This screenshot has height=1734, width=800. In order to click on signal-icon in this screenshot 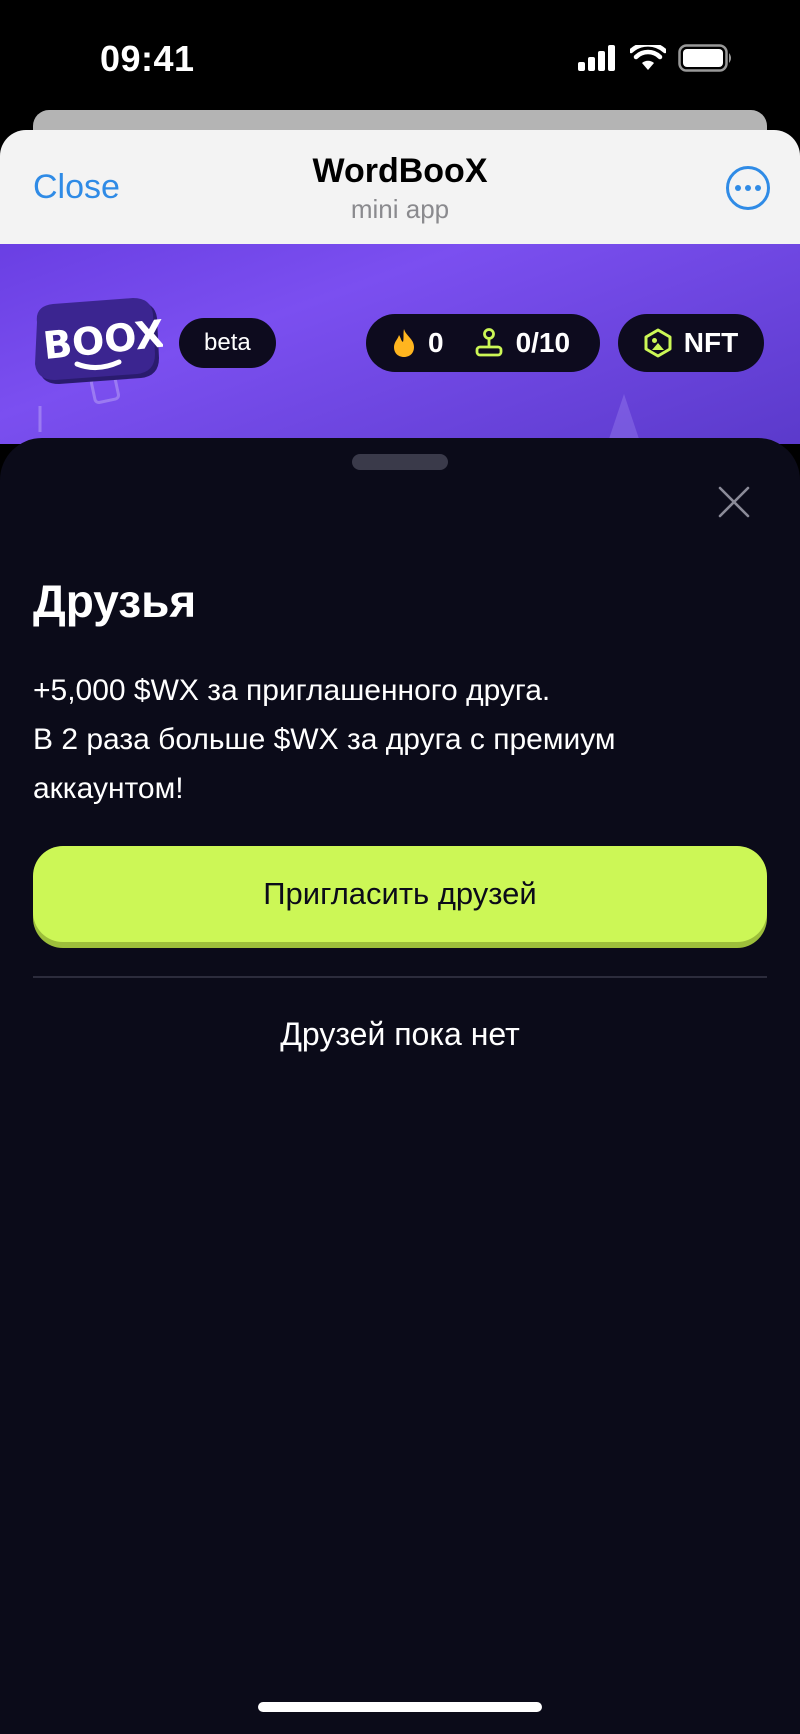, I will do `click(596, 58)`.